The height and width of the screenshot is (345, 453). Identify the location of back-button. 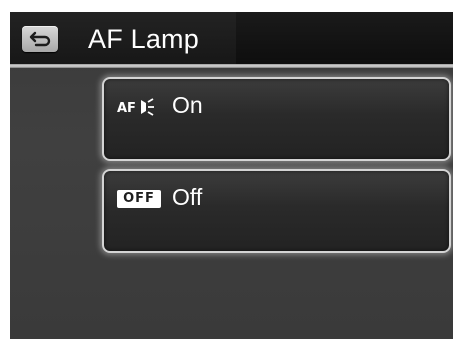
(40, 39).